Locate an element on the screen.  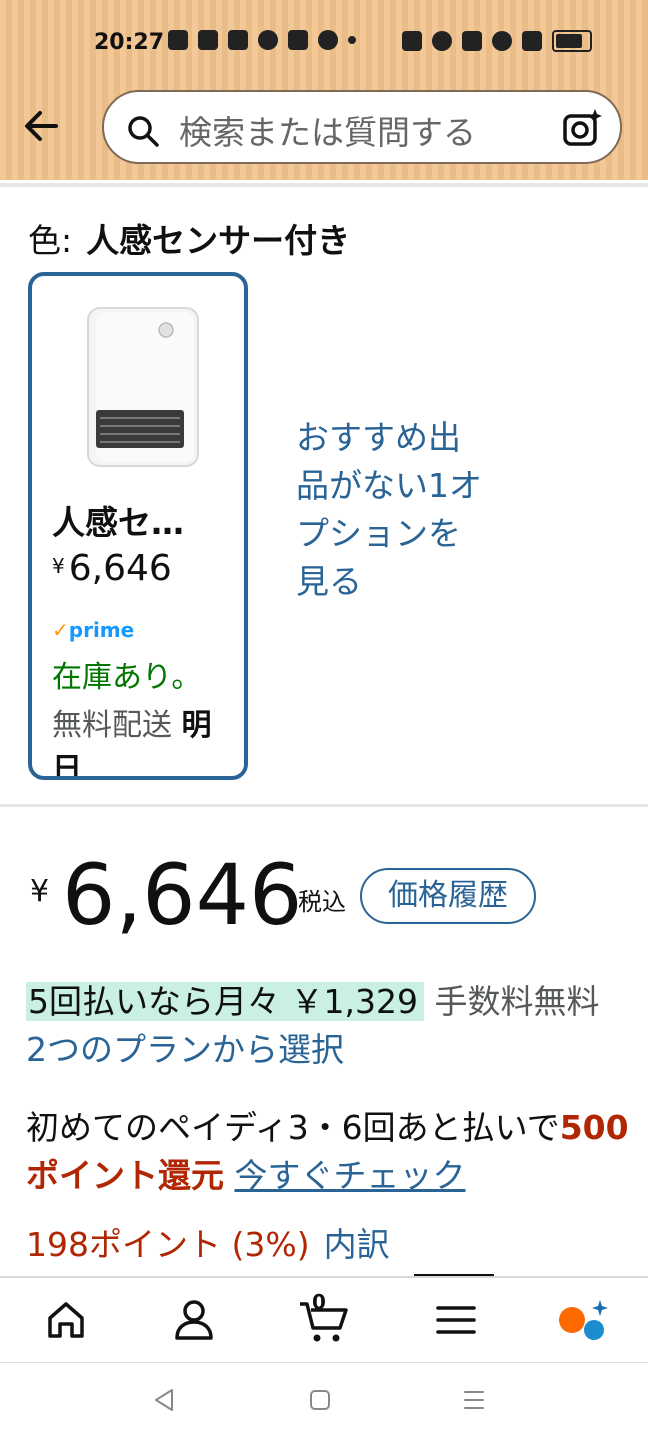
rufus-assistant-icon is located at coordinates (582, 1320).